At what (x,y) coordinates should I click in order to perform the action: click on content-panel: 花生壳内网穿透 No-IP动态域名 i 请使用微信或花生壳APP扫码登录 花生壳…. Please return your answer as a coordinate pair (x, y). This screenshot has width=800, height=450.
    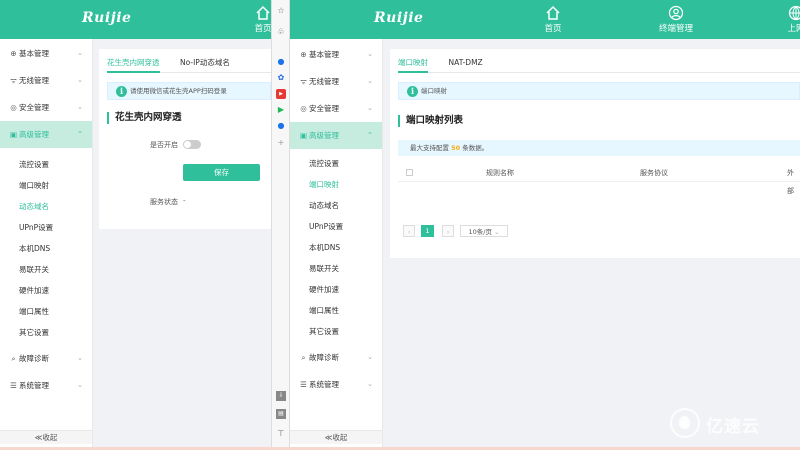
    Looking at the image, I should click on (185, 139).